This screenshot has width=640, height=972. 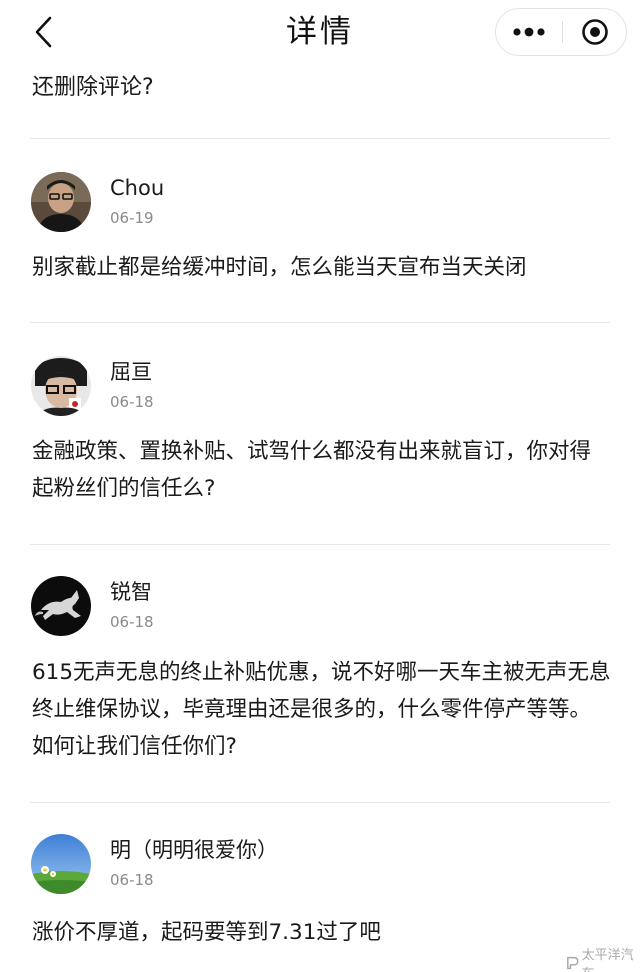 I want to click on comment-text: 别家截止都是给缓冲时间，怎么能当天宣布当天关闭, so click(x=279, y=267).